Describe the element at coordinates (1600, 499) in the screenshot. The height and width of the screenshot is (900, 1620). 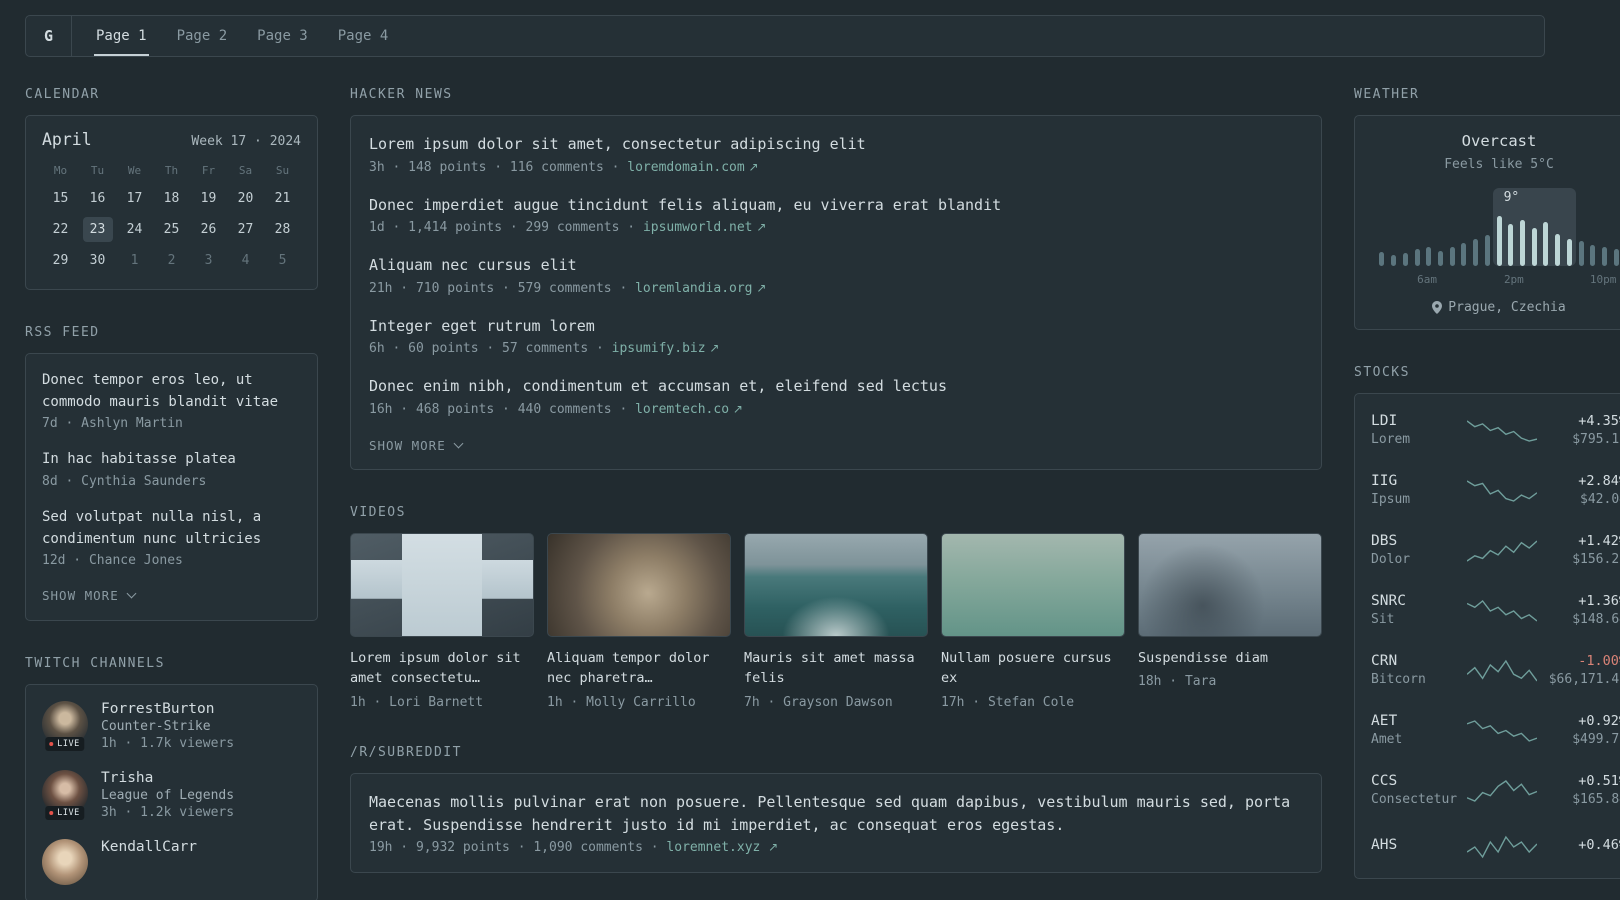
I see `stock-price: $42.04` at that location.